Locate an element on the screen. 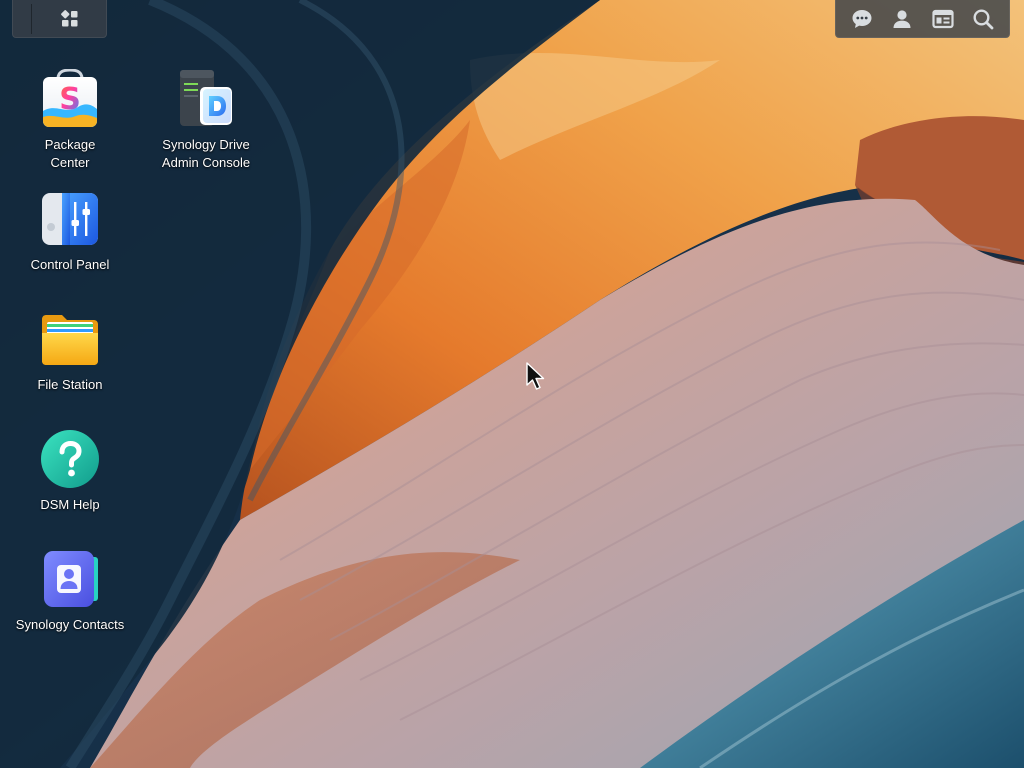 This screenshot has height=768, width=1024. control-panel-icon is located at coordinates (70, 219).